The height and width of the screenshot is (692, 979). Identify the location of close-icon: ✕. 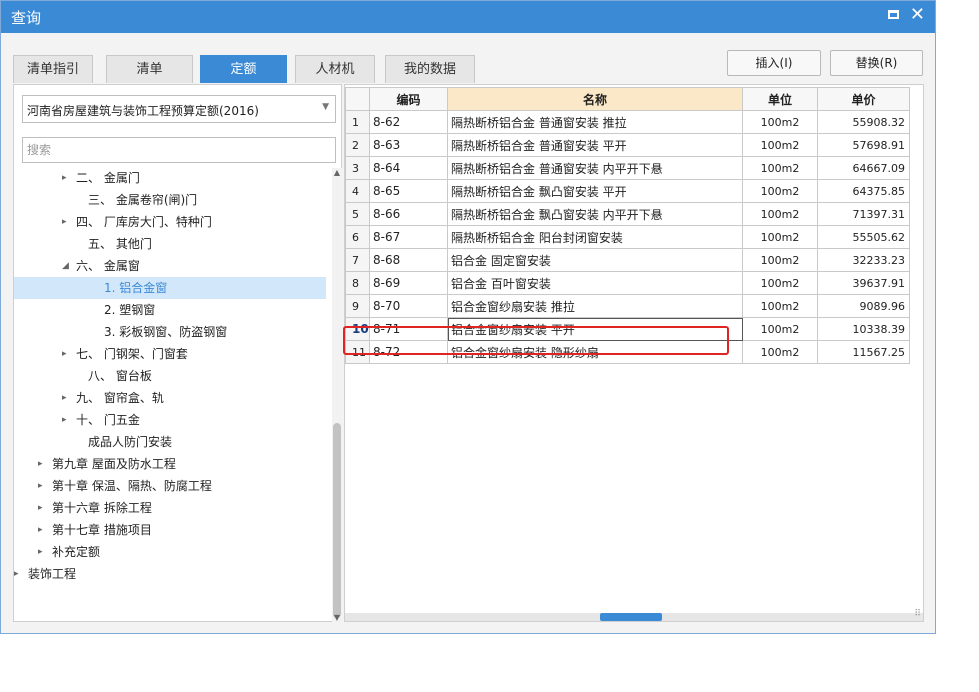
(917, 14).